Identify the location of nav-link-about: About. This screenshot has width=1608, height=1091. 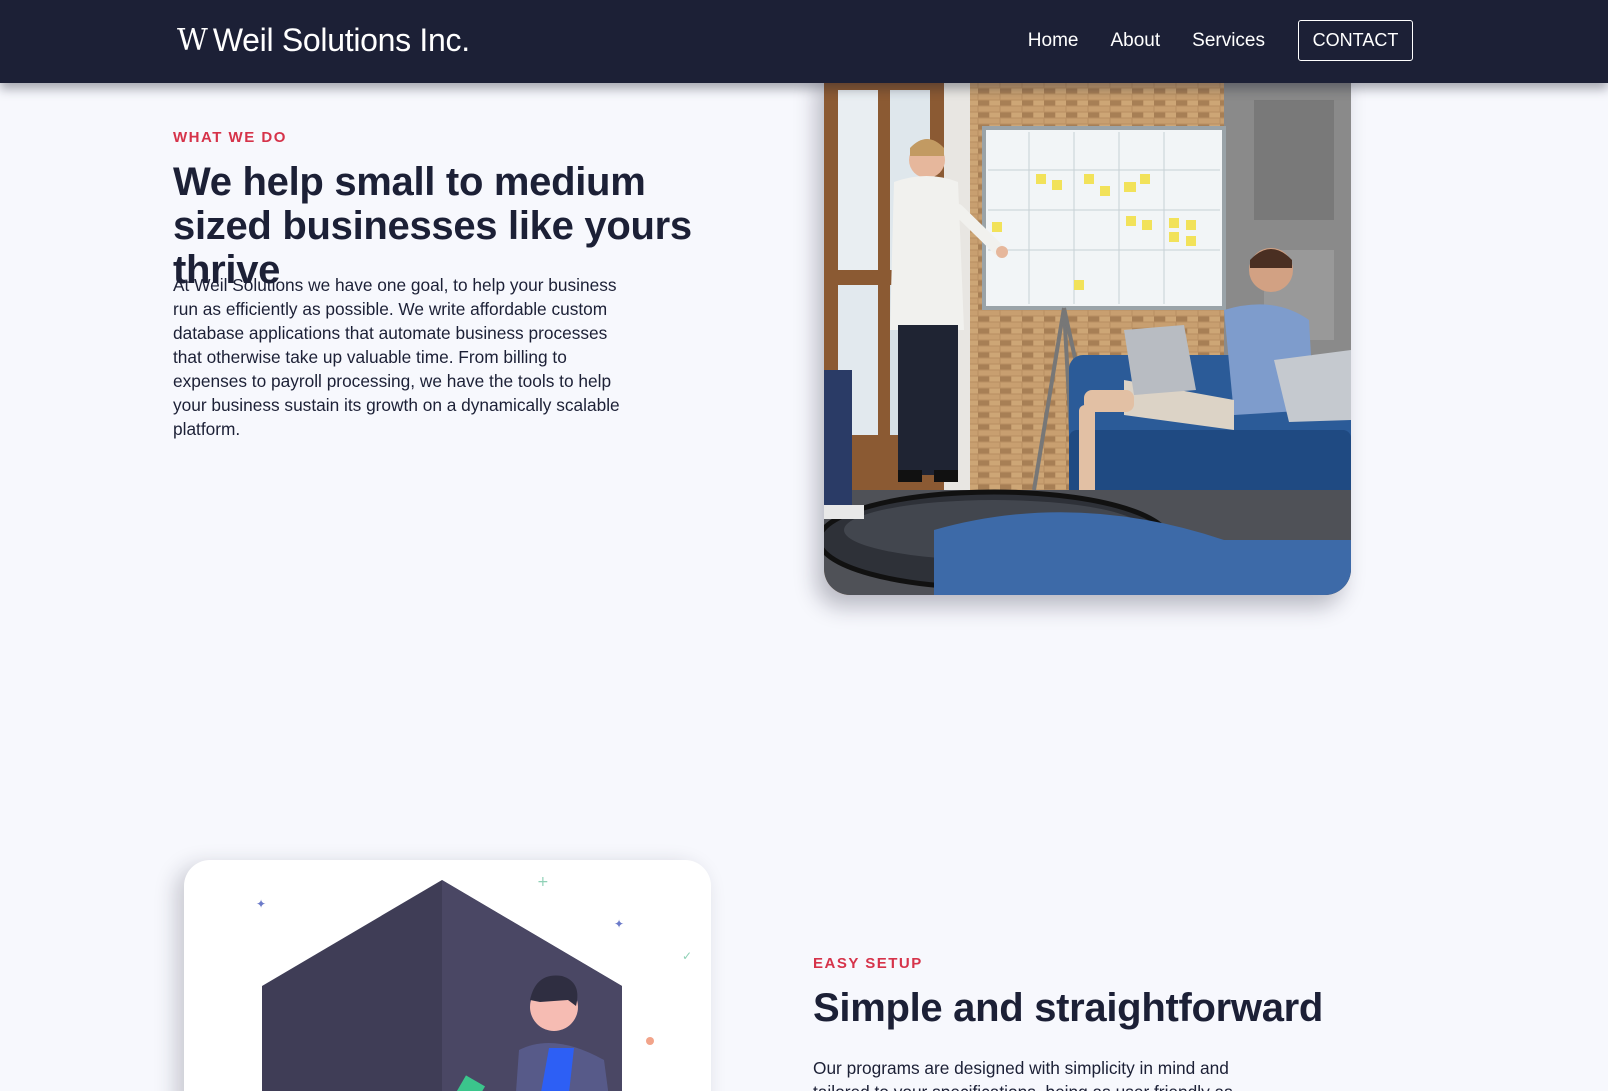
(1135, 41).